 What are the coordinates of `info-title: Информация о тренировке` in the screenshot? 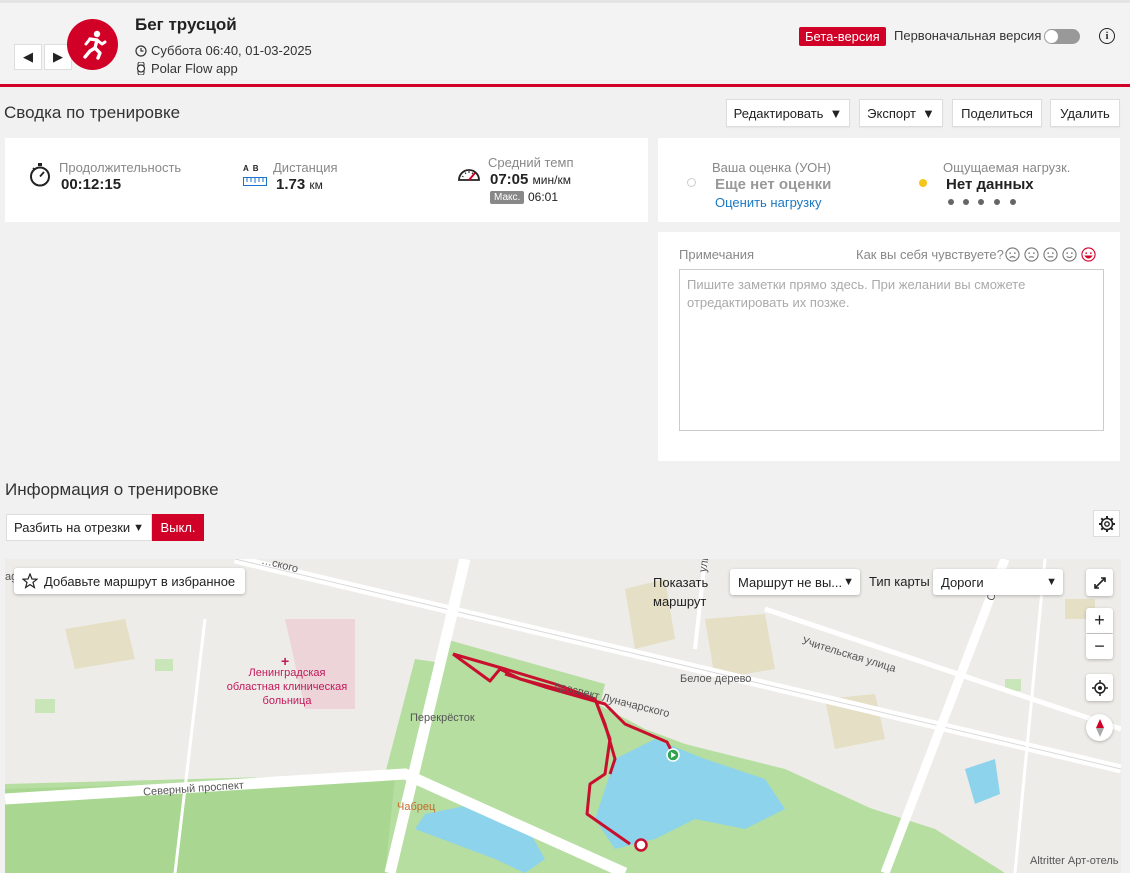 It's located at (112, 489).